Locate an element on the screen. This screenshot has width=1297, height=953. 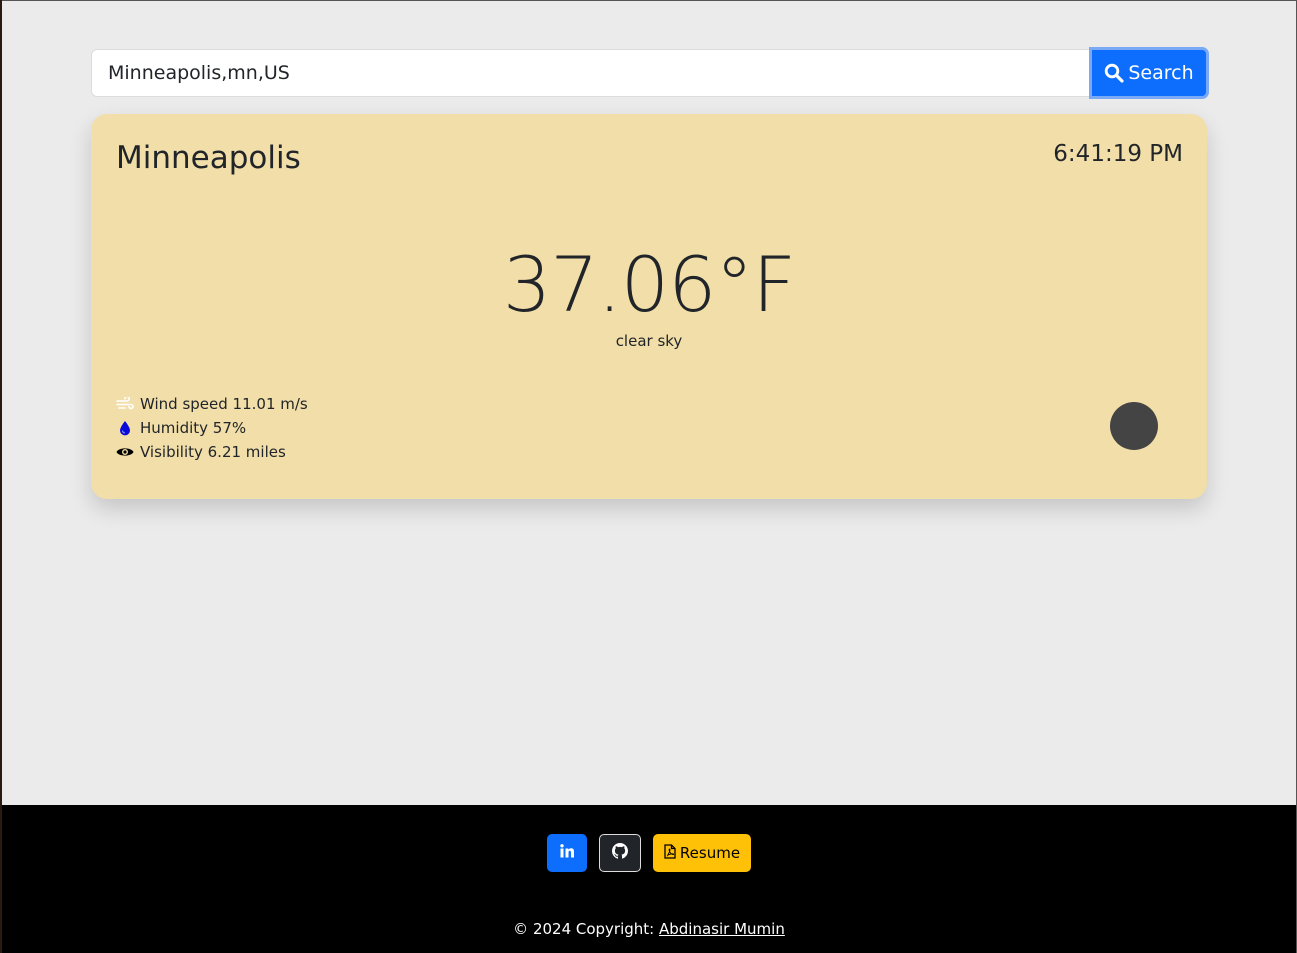
resume-button: Resume is located at coordinates (702, 853).